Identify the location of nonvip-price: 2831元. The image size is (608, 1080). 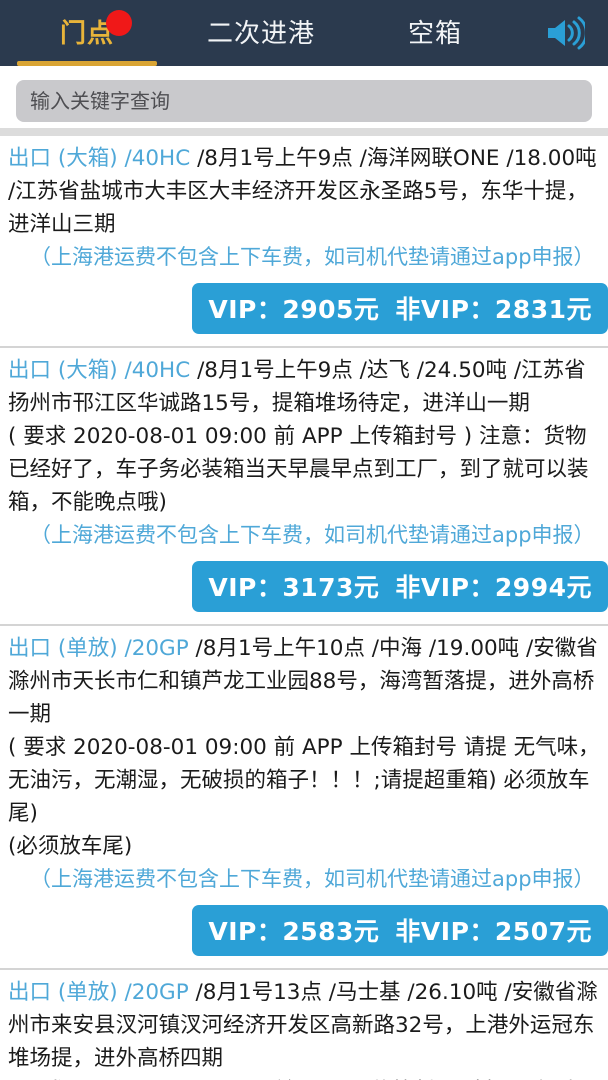
(543, 309).